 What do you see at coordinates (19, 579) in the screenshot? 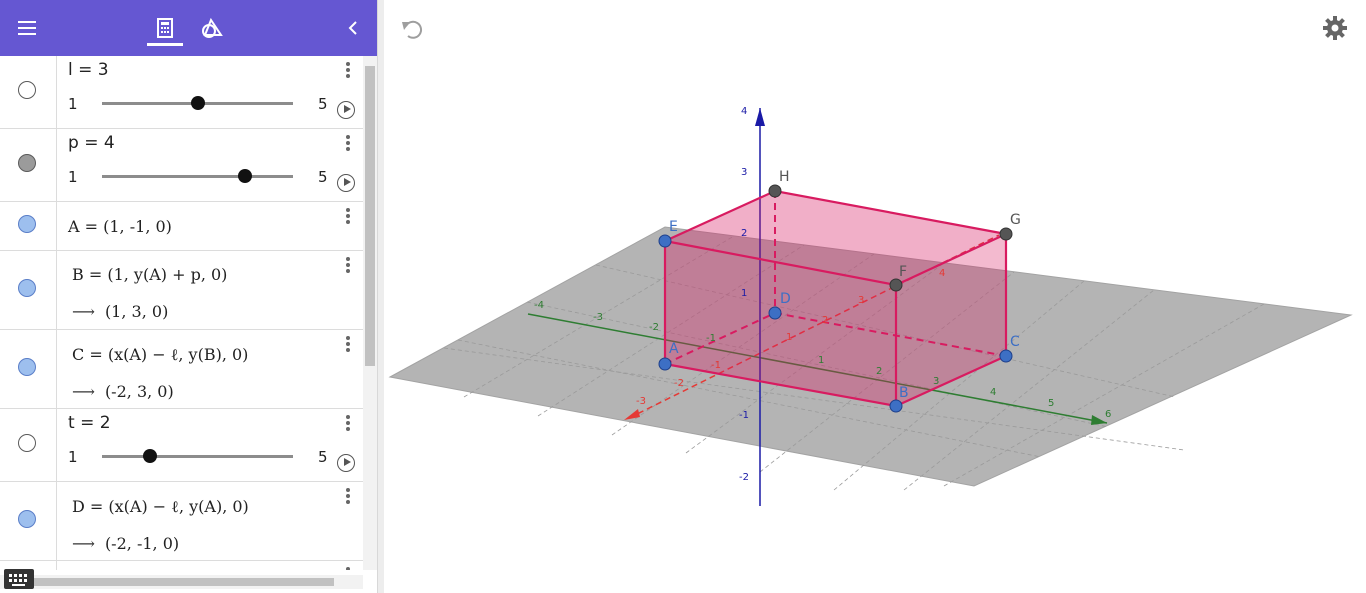
I see `keyboard-icon` at bounding box center [19, 579].